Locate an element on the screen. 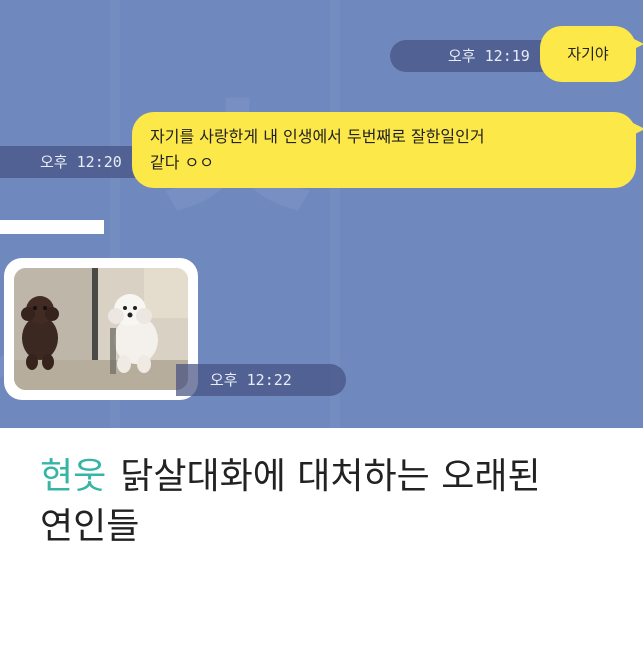  background-watermark: ㅣ is located at coordinates (621, 318).